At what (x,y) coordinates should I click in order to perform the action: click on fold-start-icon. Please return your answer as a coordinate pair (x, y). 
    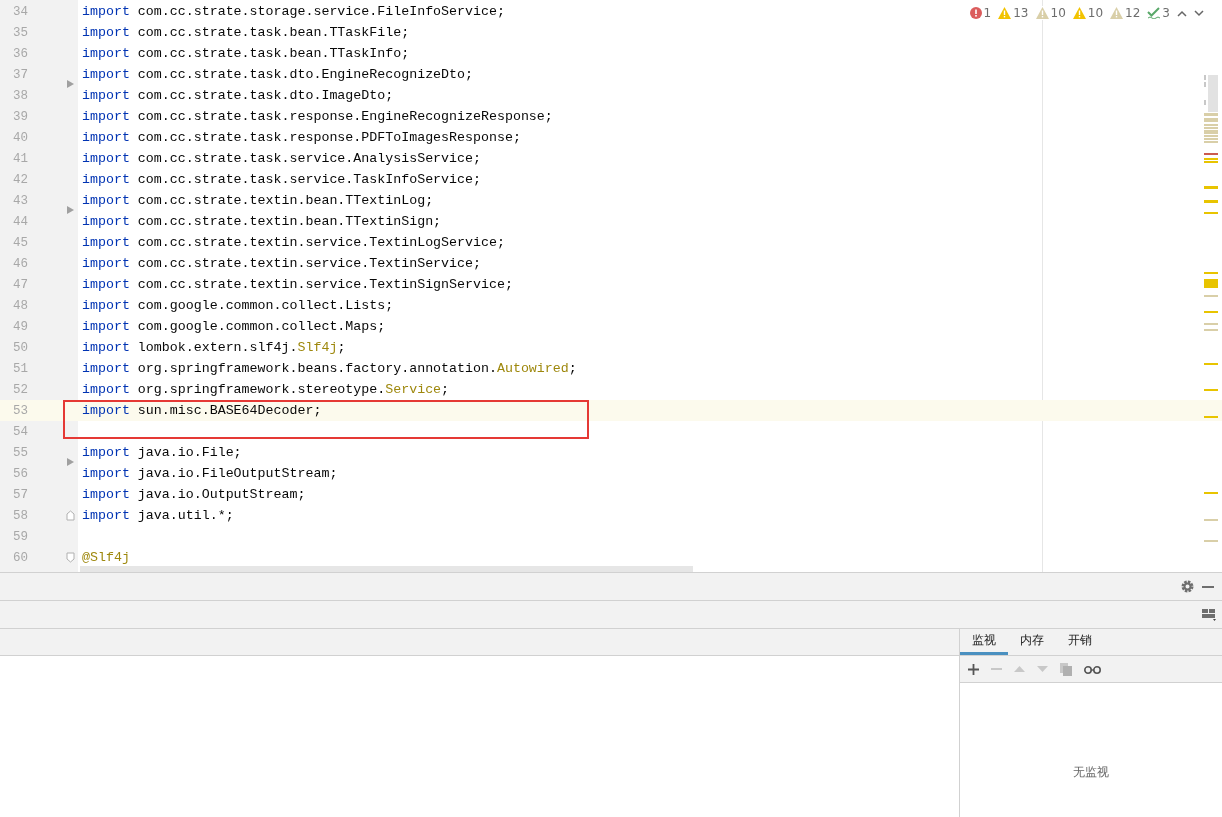
    Looking at the image, I should click on (70, 557).